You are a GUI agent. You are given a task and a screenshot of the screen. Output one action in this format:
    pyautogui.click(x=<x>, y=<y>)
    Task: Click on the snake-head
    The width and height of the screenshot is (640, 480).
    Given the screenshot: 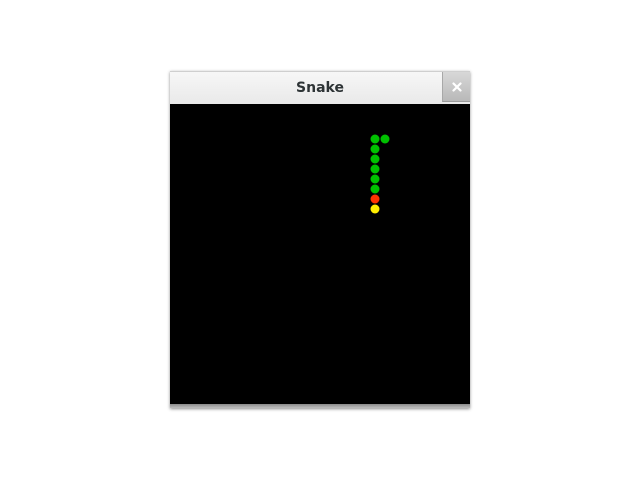 What is the action you would take?
    pyautogui.click(x=375, y=199)
    